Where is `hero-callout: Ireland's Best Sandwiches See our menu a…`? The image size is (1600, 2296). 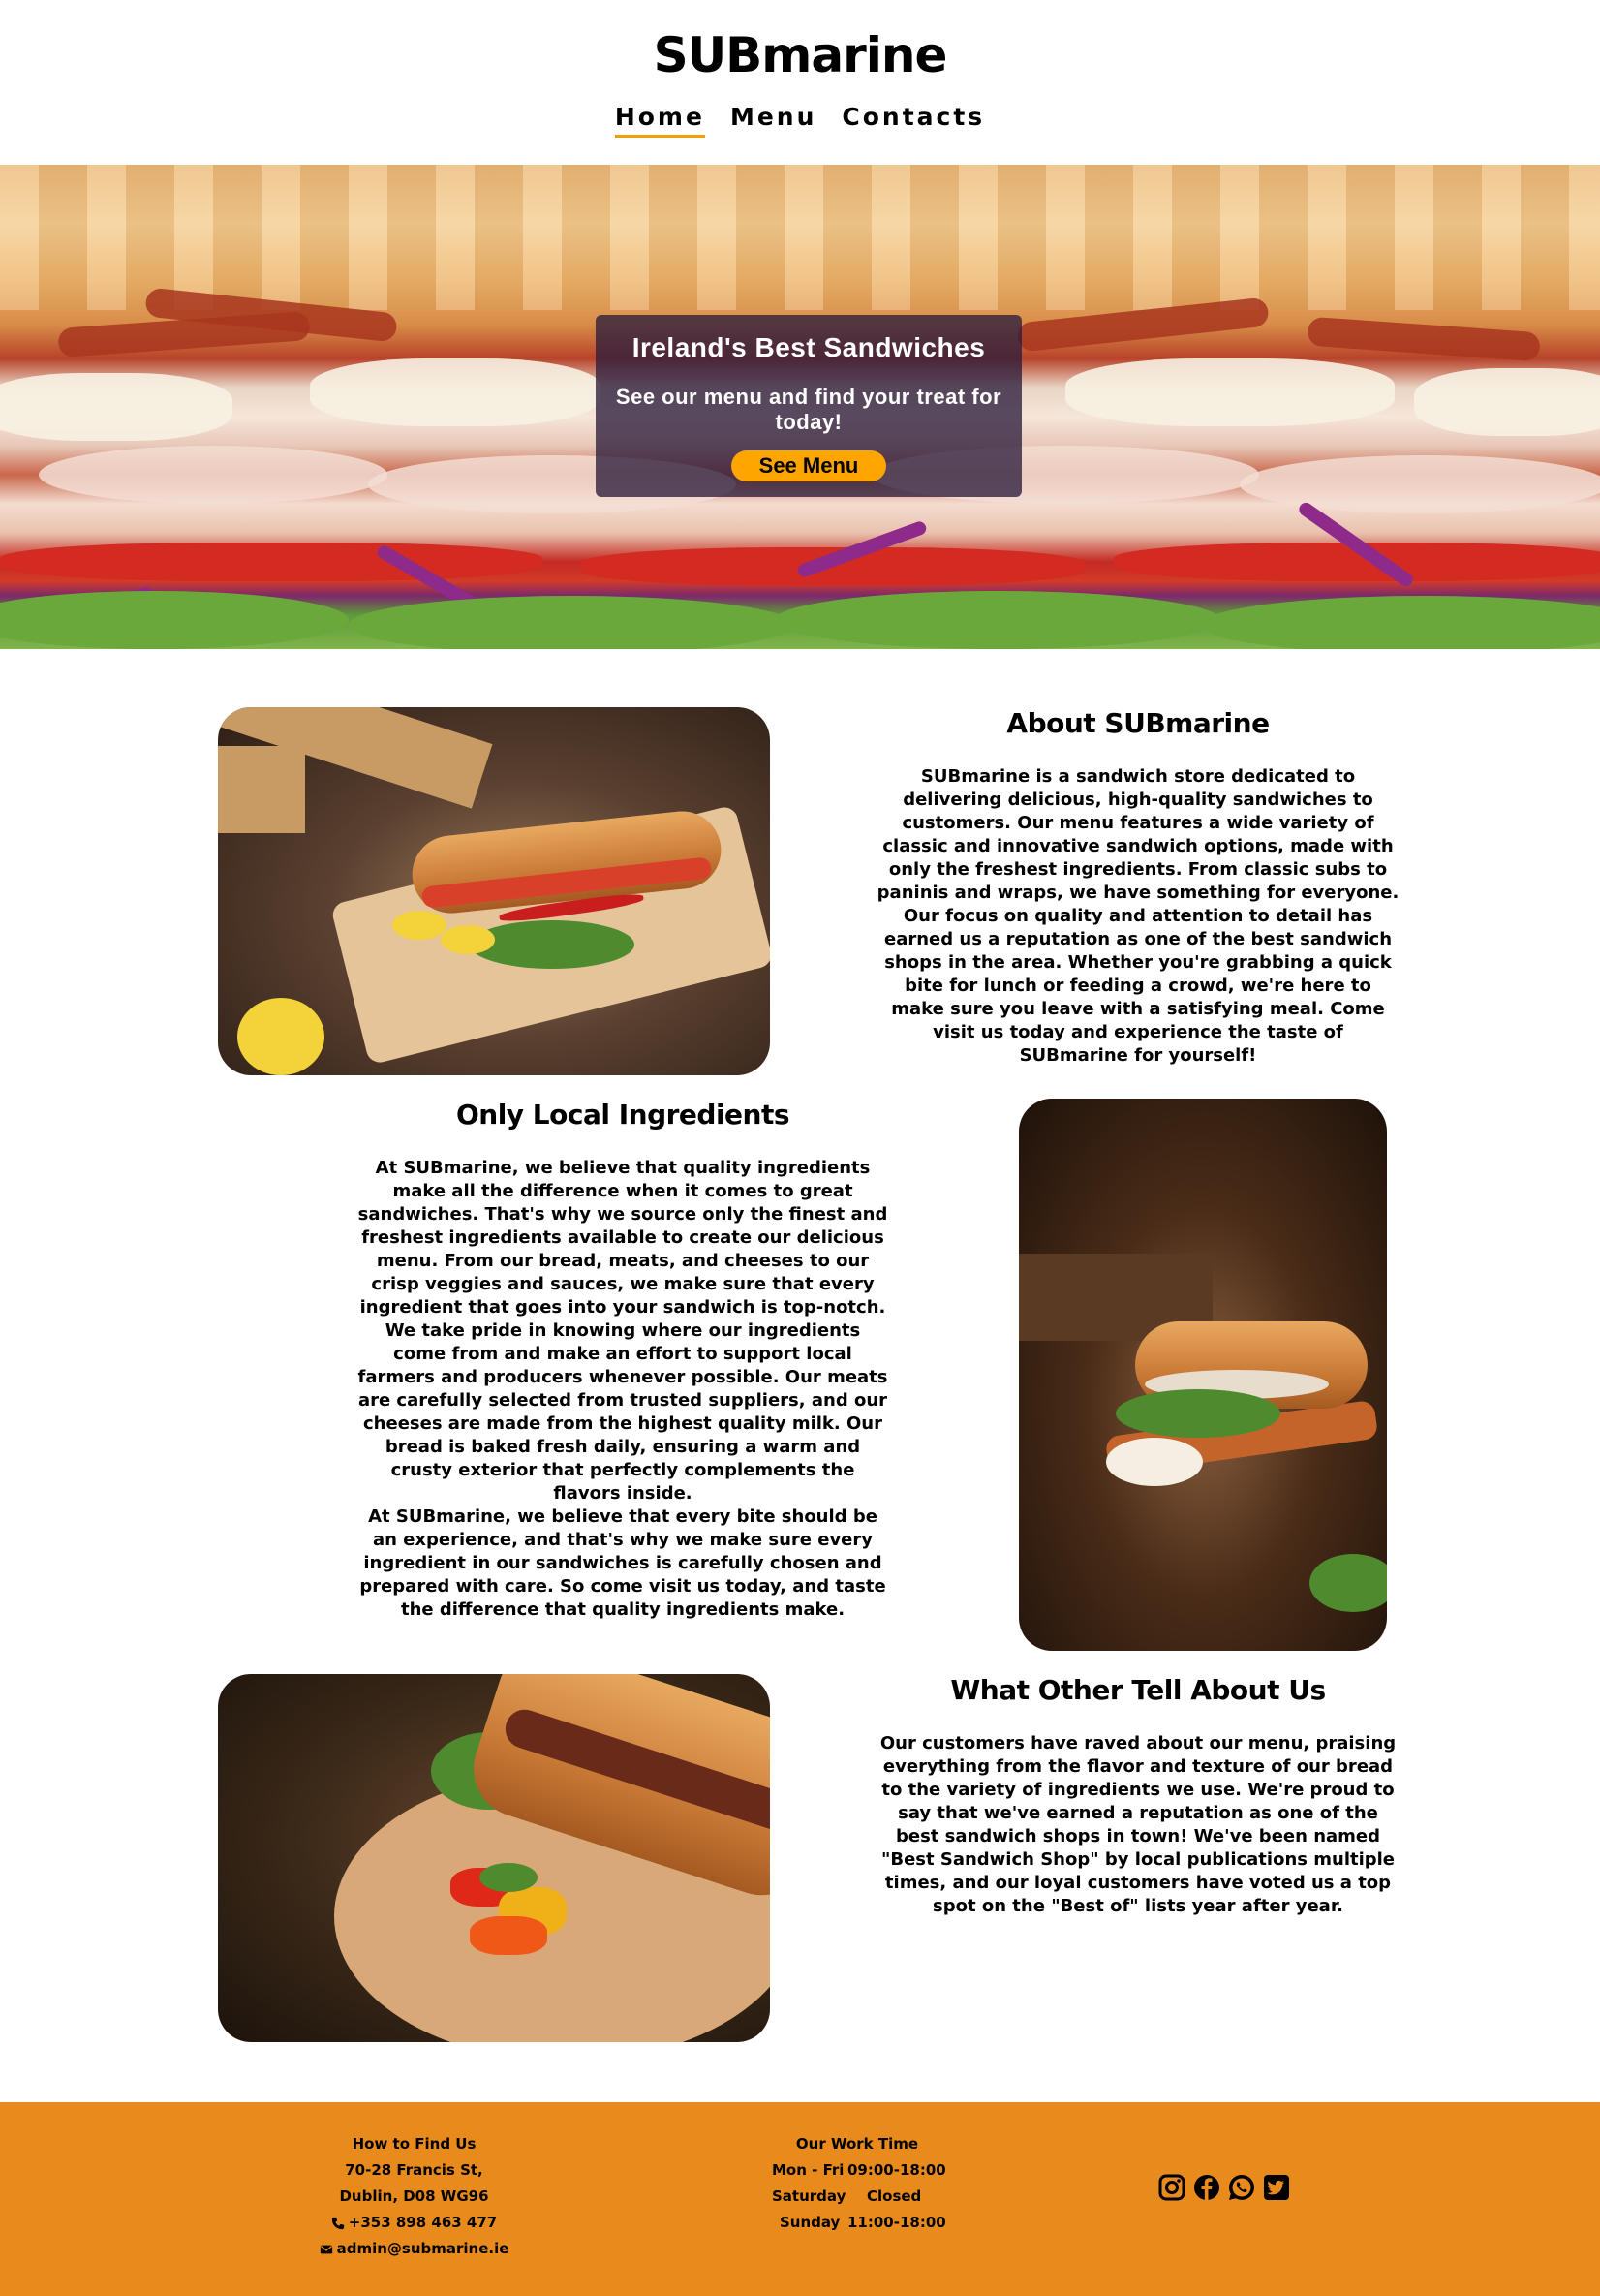 hero-callout: Ireland's Best Sandwiches See our menu a… is located at coordinates (809, 406).